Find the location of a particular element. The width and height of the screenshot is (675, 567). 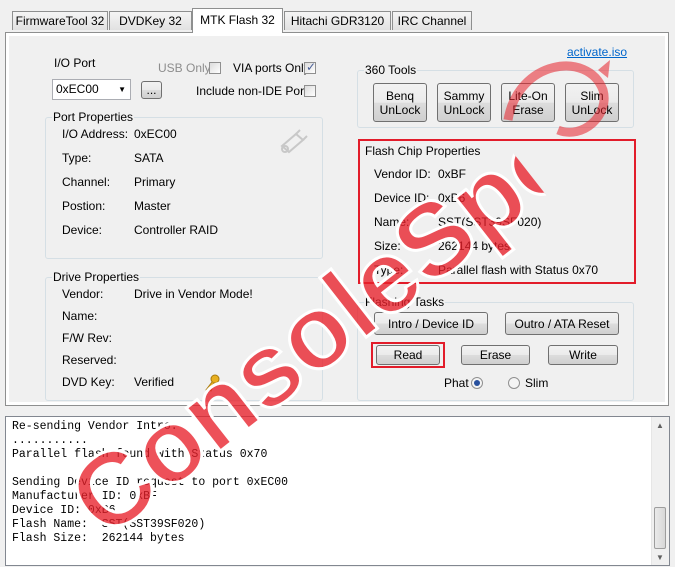

drive-key: Vendor: is located at coordinates (83, 294).